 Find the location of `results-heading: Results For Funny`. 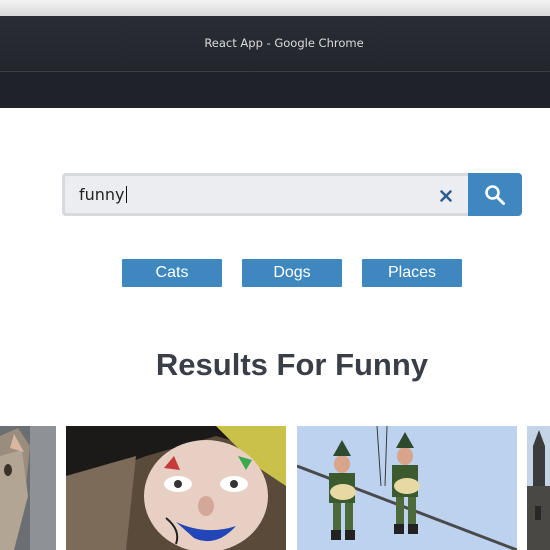

results-heading: Results For Funny is located at coordinates (292, 364).